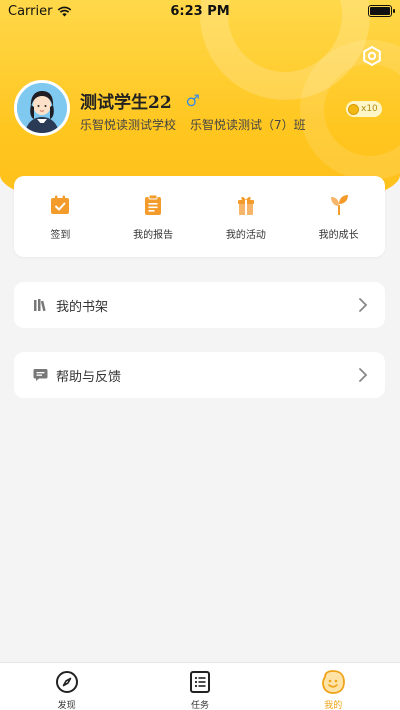 The image size is (400, 710). I want to click on action-label: 签到, so click(60, 235).